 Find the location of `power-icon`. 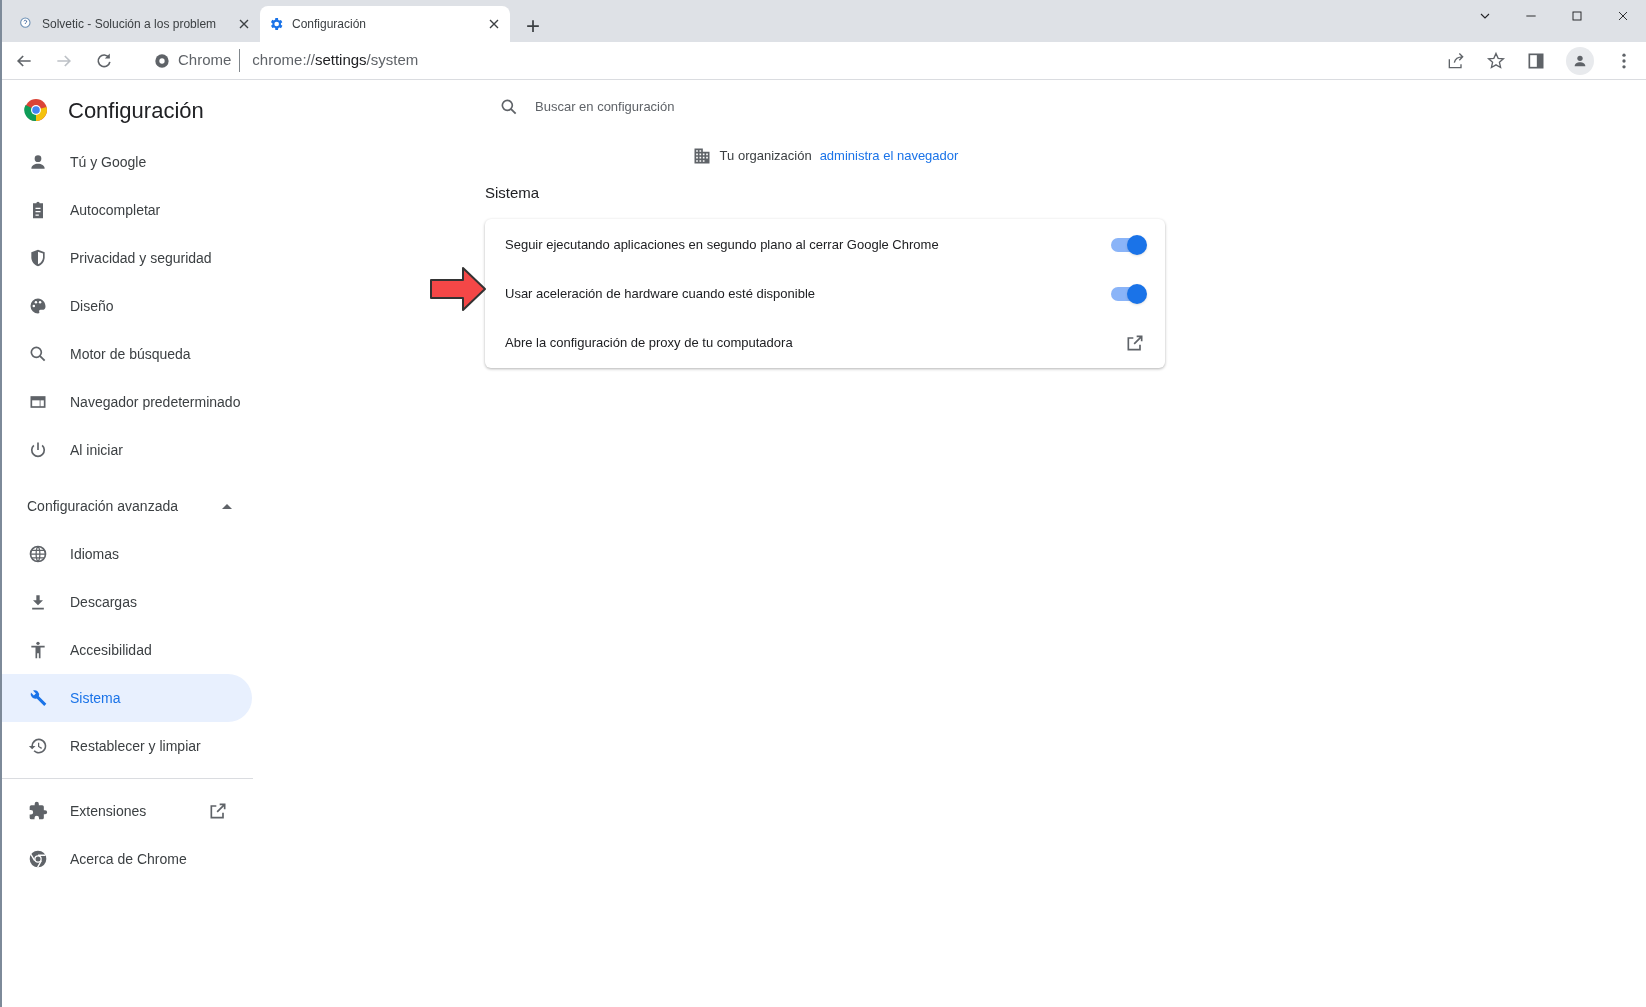

power-icon is located at coordinates (38, 450).